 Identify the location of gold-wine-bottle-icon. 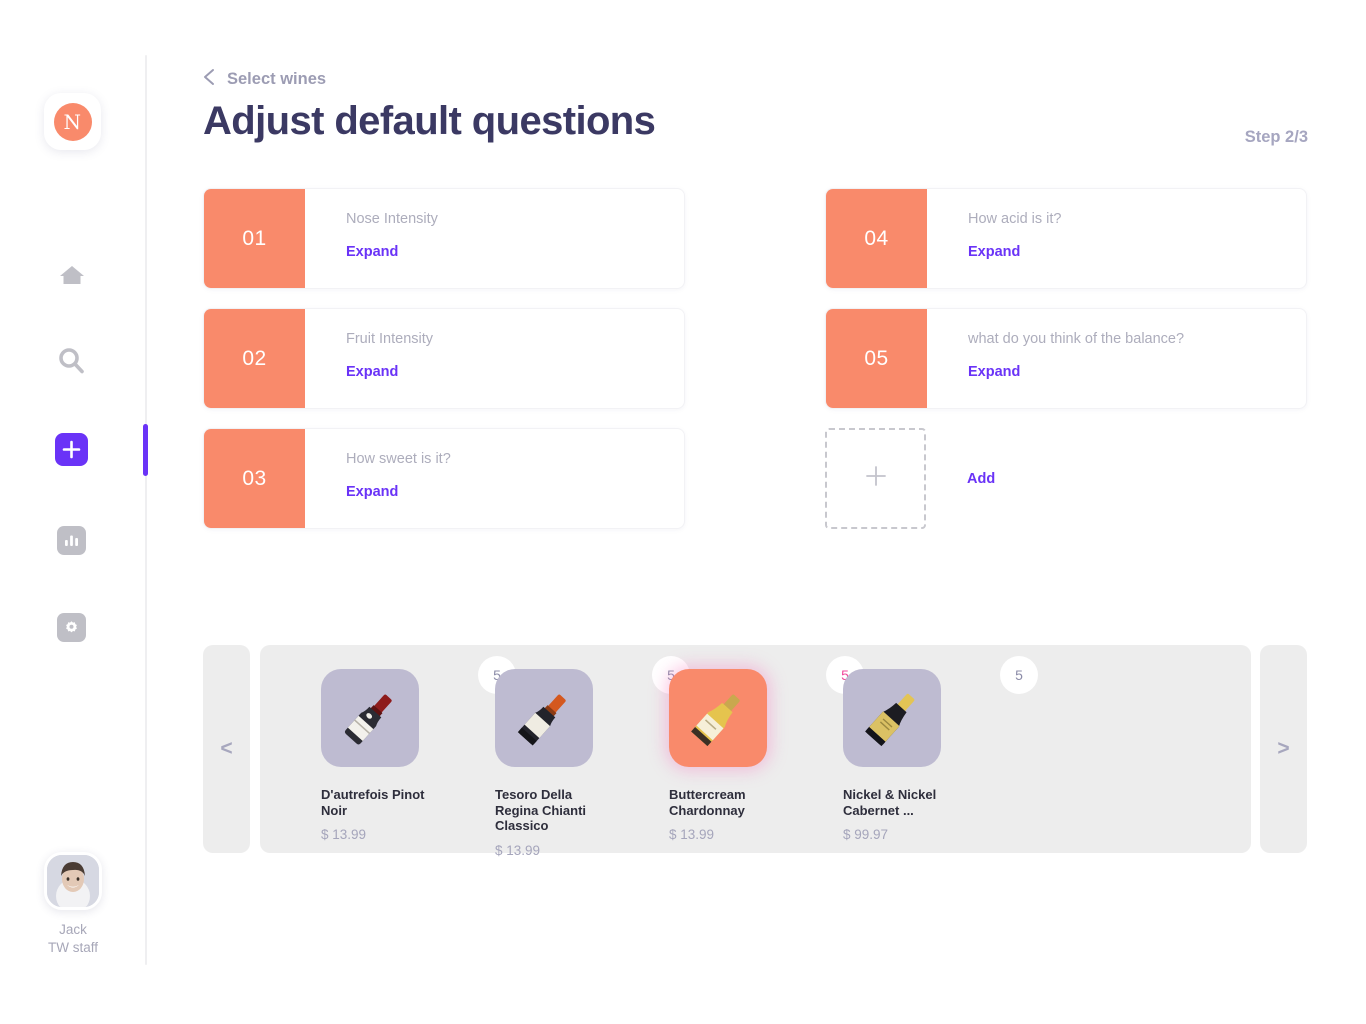
(890, 720).